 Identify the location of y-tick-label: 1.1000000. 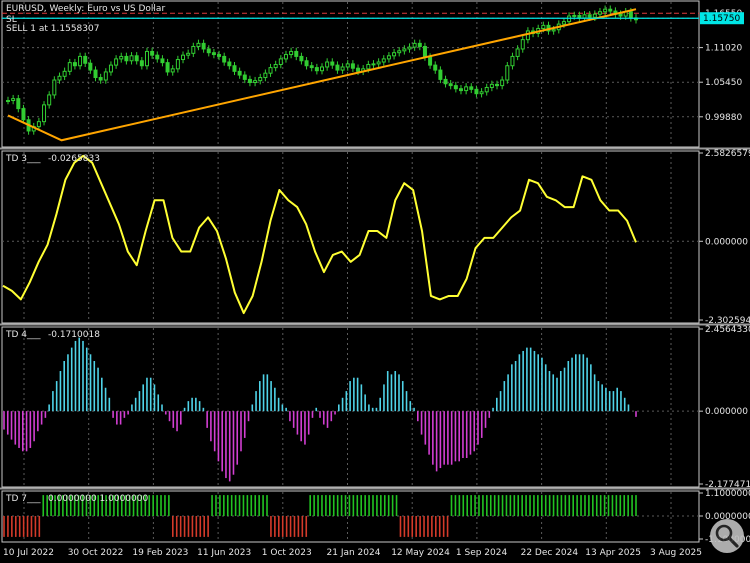
(727, 494).